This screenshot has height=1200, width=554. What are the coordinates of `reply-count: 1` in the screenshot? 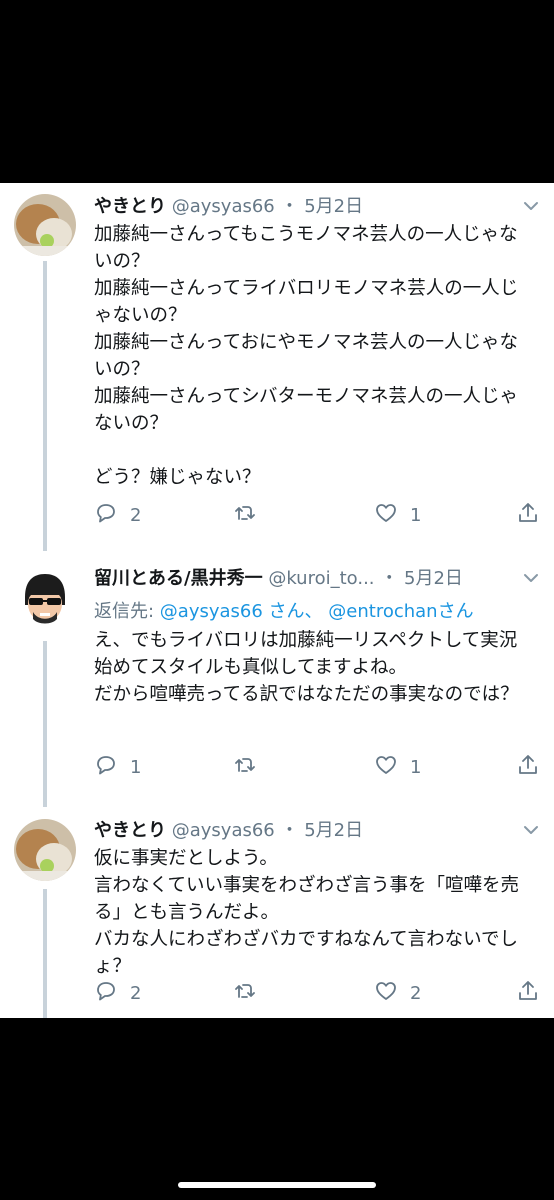 It's located at (136, 767).